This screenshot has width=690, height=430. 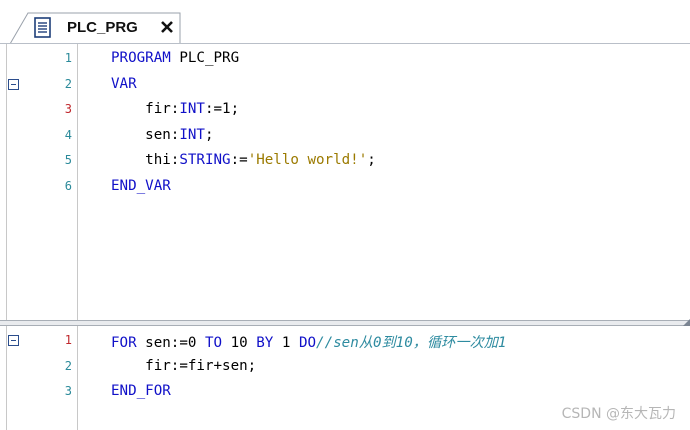 I want to click on code-text: VAR, so click(x=124, y=84).